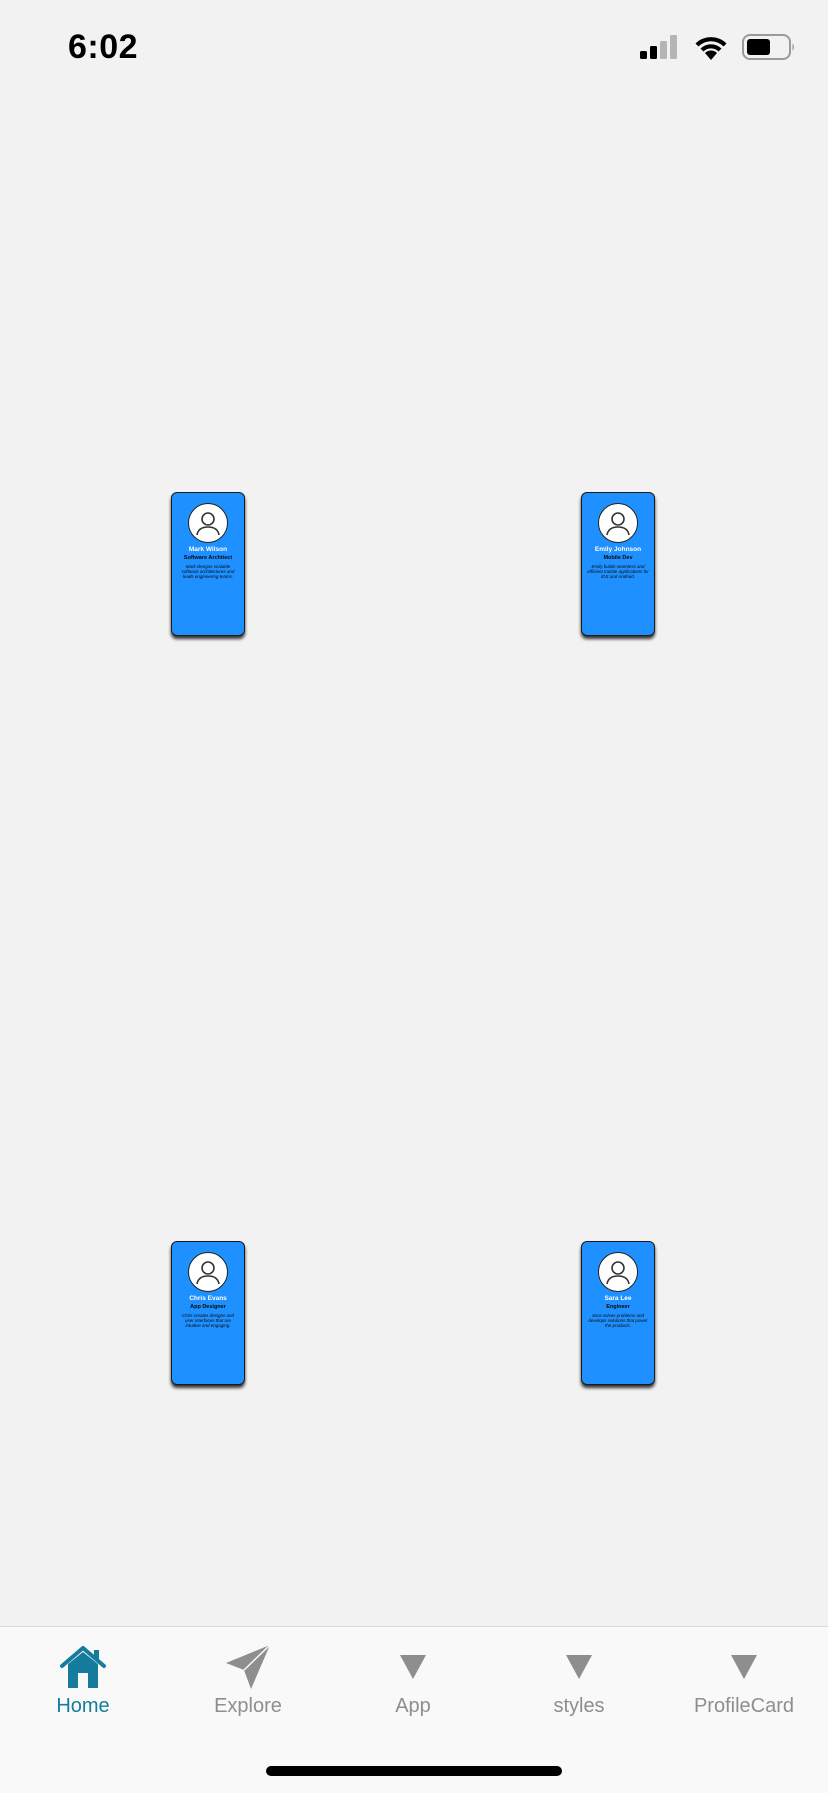 The image size is (828, 1793). I want to click on card-title: Engineer, so click(618, 1307).